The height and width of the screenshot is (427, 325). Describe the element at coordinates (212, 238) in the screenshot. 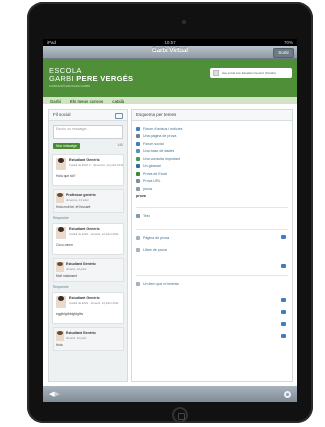

I see `section-2-item: Pàgina de prova` at that location.